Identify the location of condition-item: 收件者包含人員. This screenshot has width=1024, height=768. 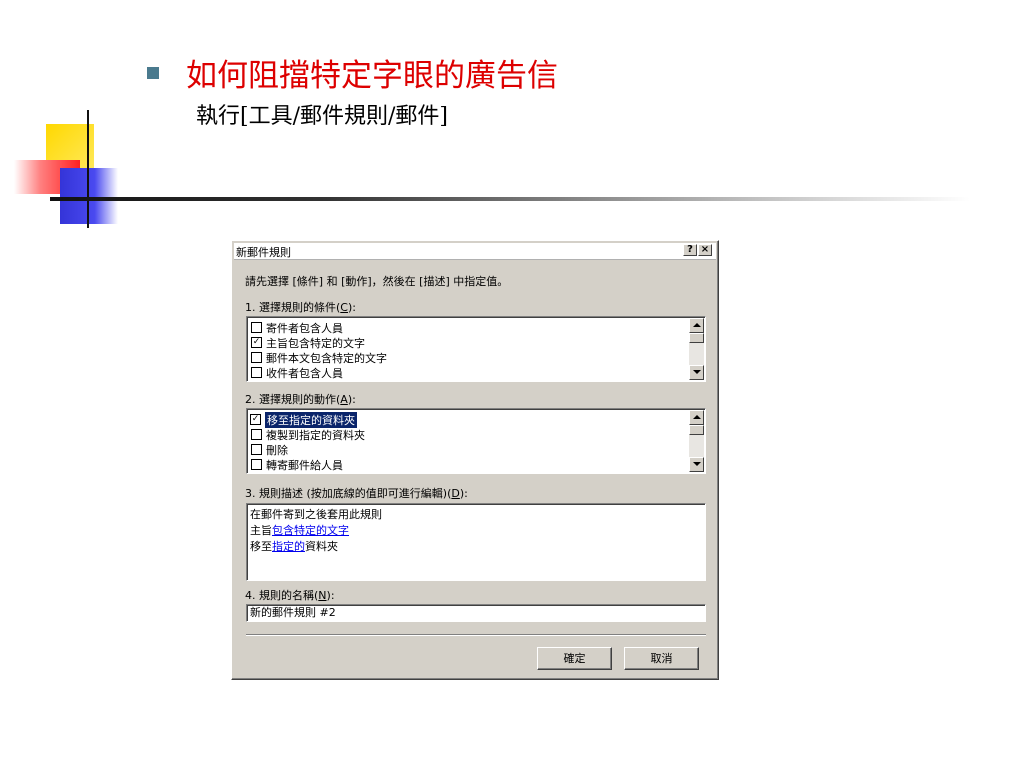
(297, 372).